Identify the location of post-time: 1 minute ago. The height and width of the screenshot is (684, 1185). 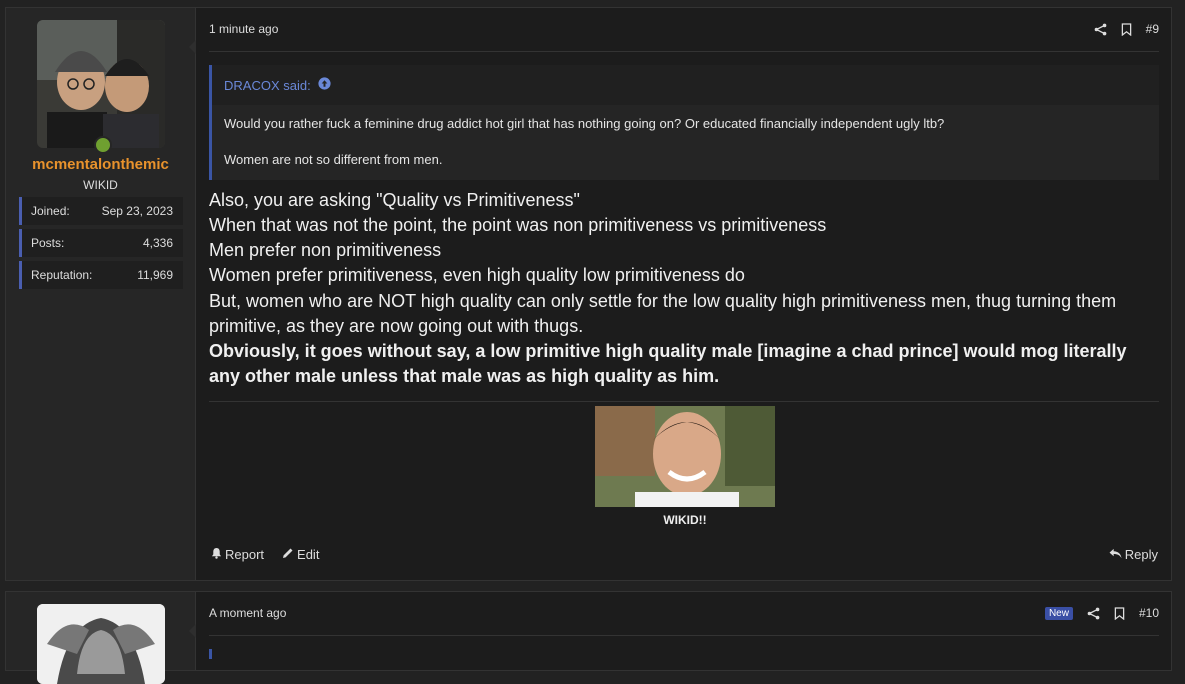
(243, 29).